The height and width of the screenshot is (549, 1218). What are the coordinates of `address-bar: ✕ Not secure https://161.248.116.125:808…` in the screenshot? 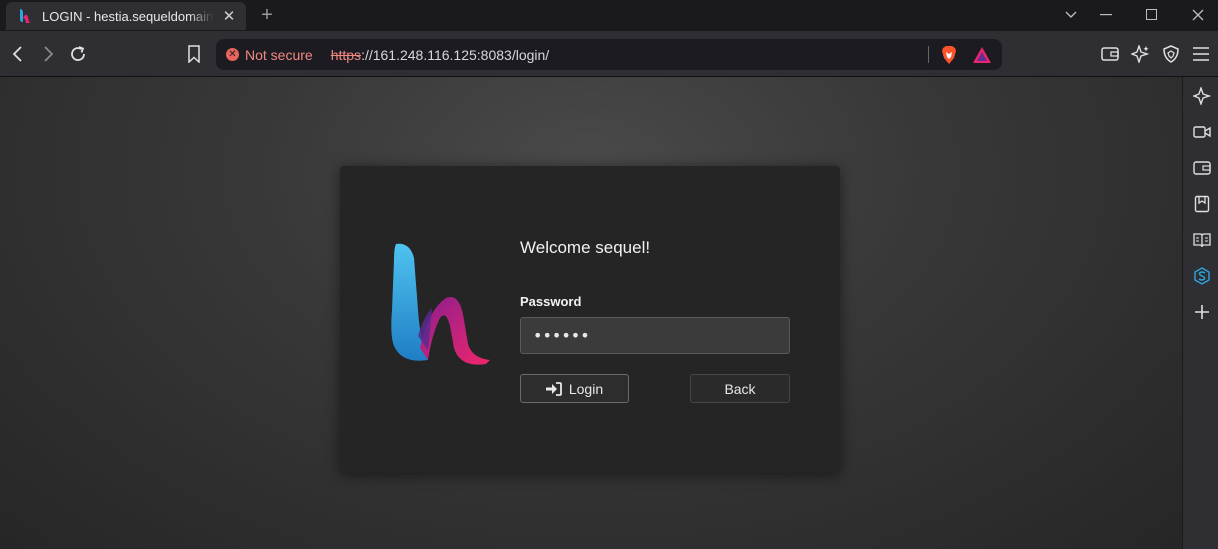 It's located at (609, 54).